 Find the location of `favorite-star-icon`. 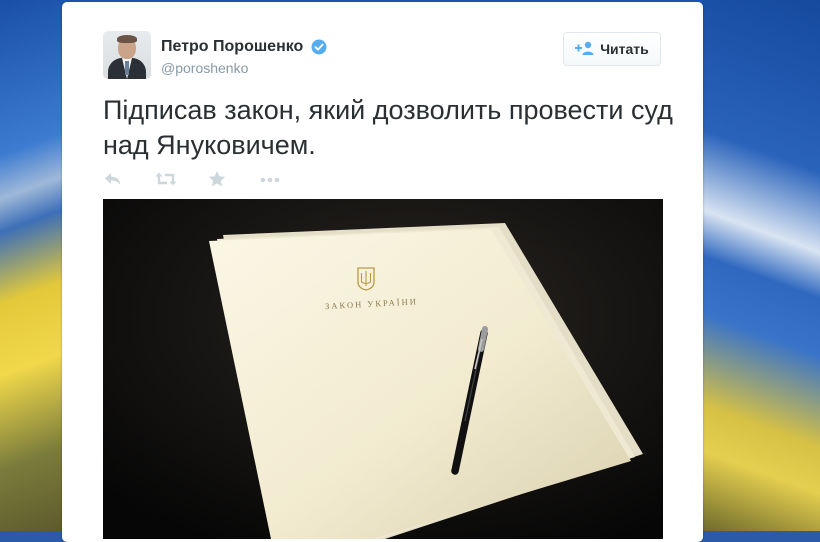

favorite-star-icon is located at coordinates (218, 180).